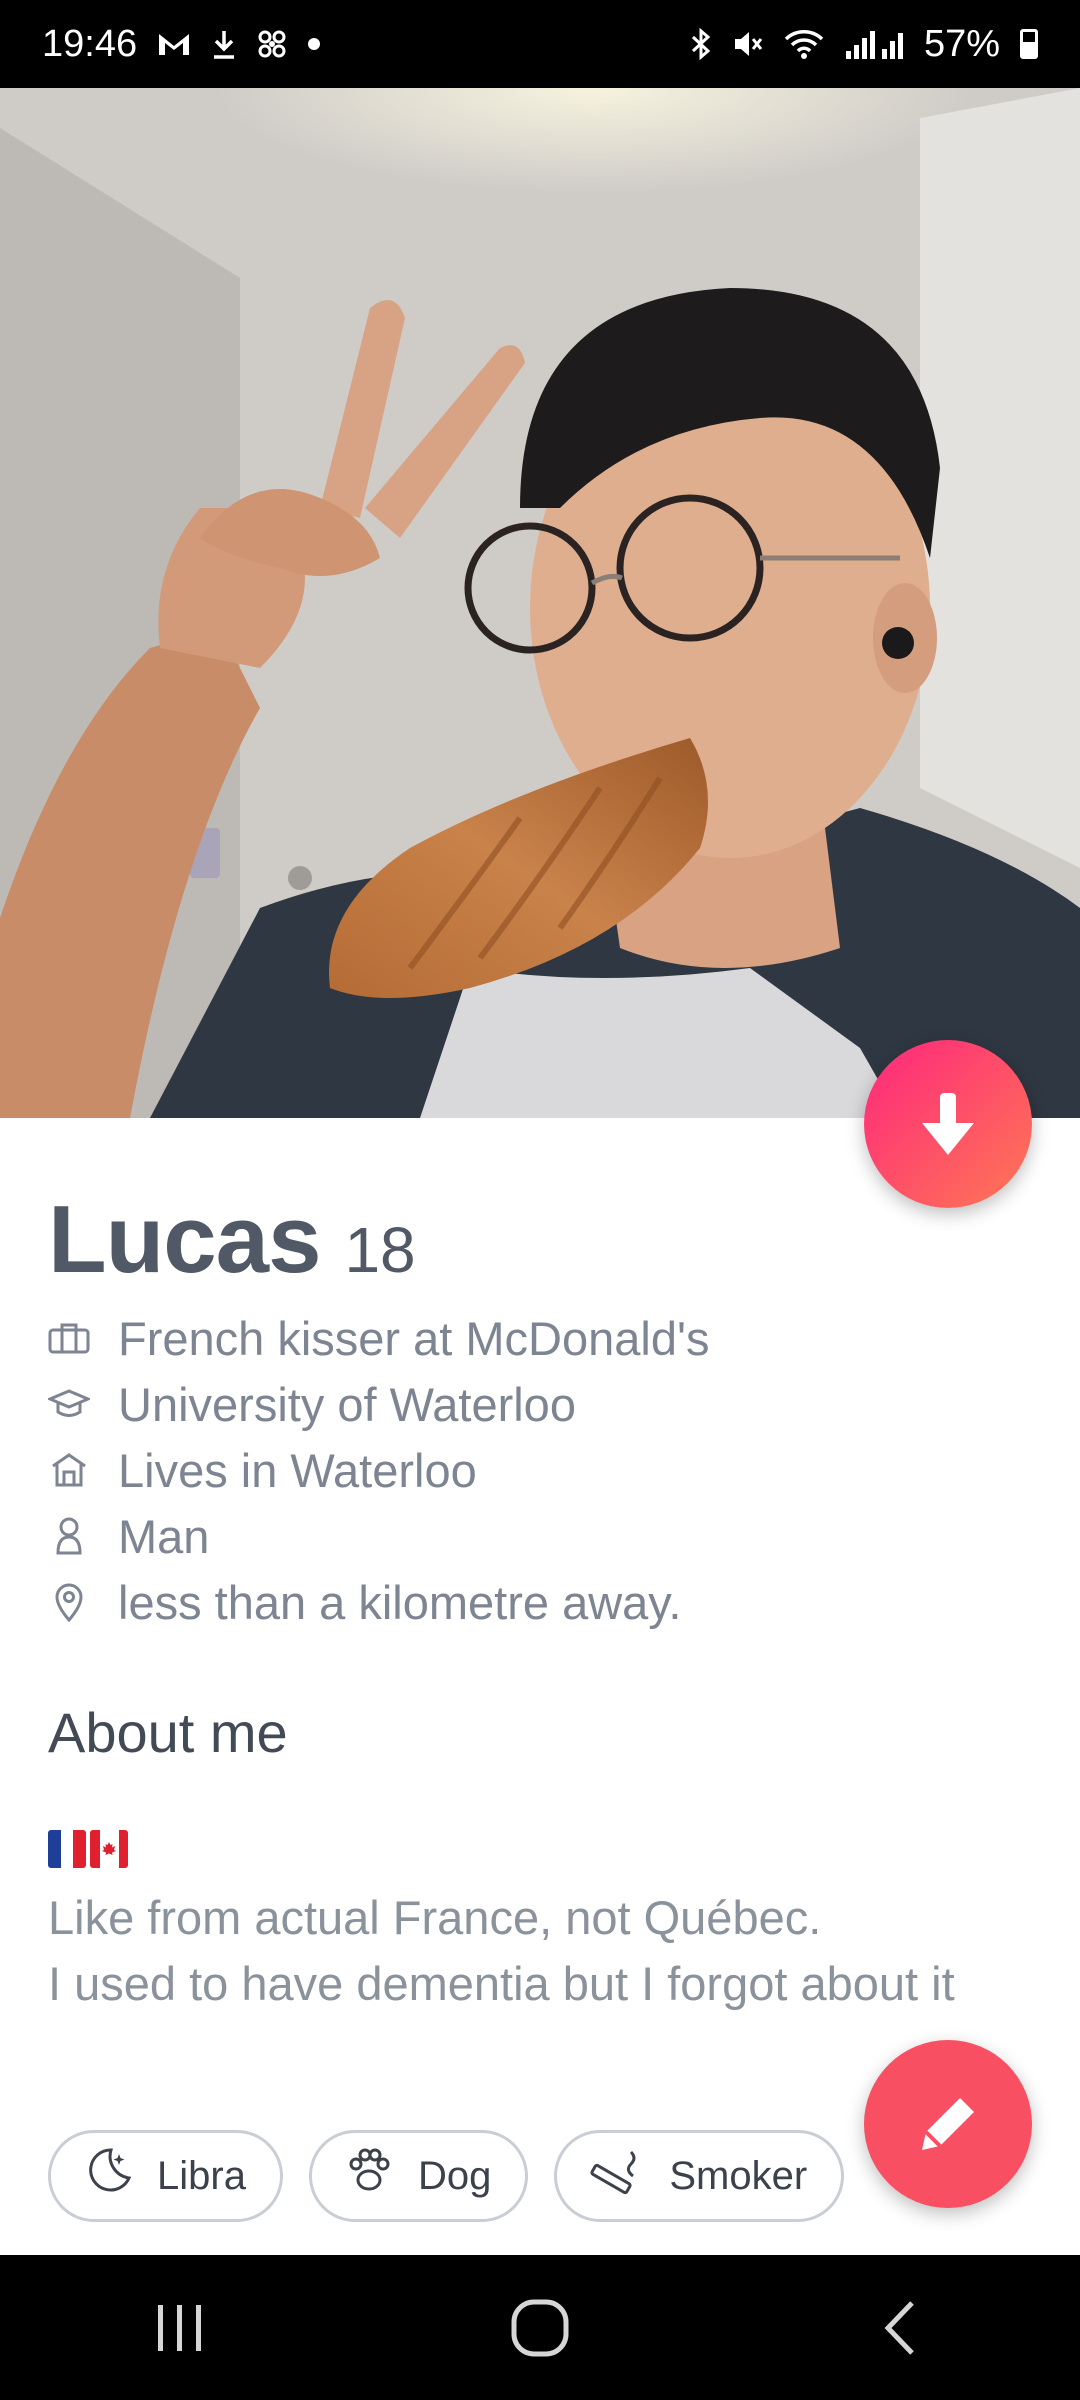  I want to click on graduation-cap-icon, so click(69, 1404).